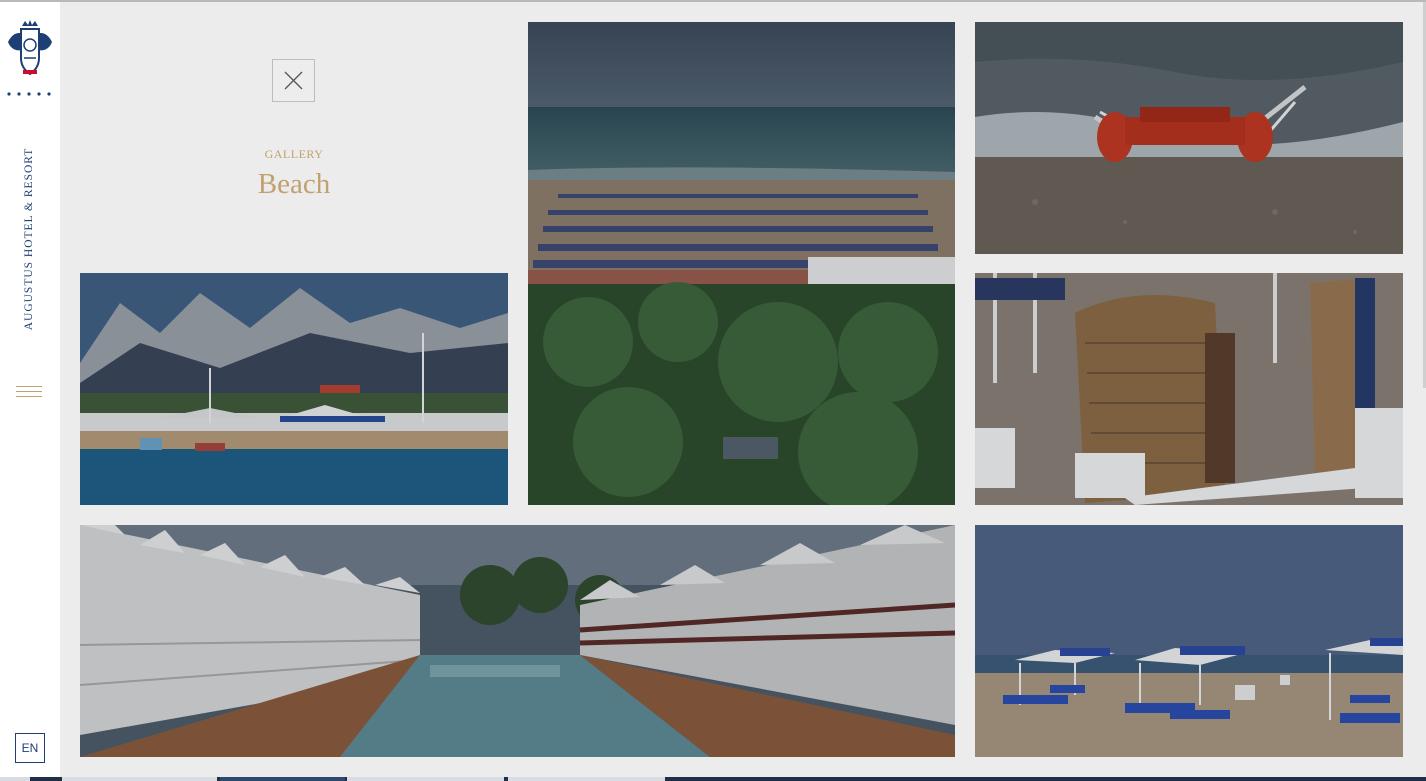 The height and width of the screenshot is (781, 1426). I want to click on sidebar: AUGUSTUS HOTEL & RESORT EN, so click(30, 389).